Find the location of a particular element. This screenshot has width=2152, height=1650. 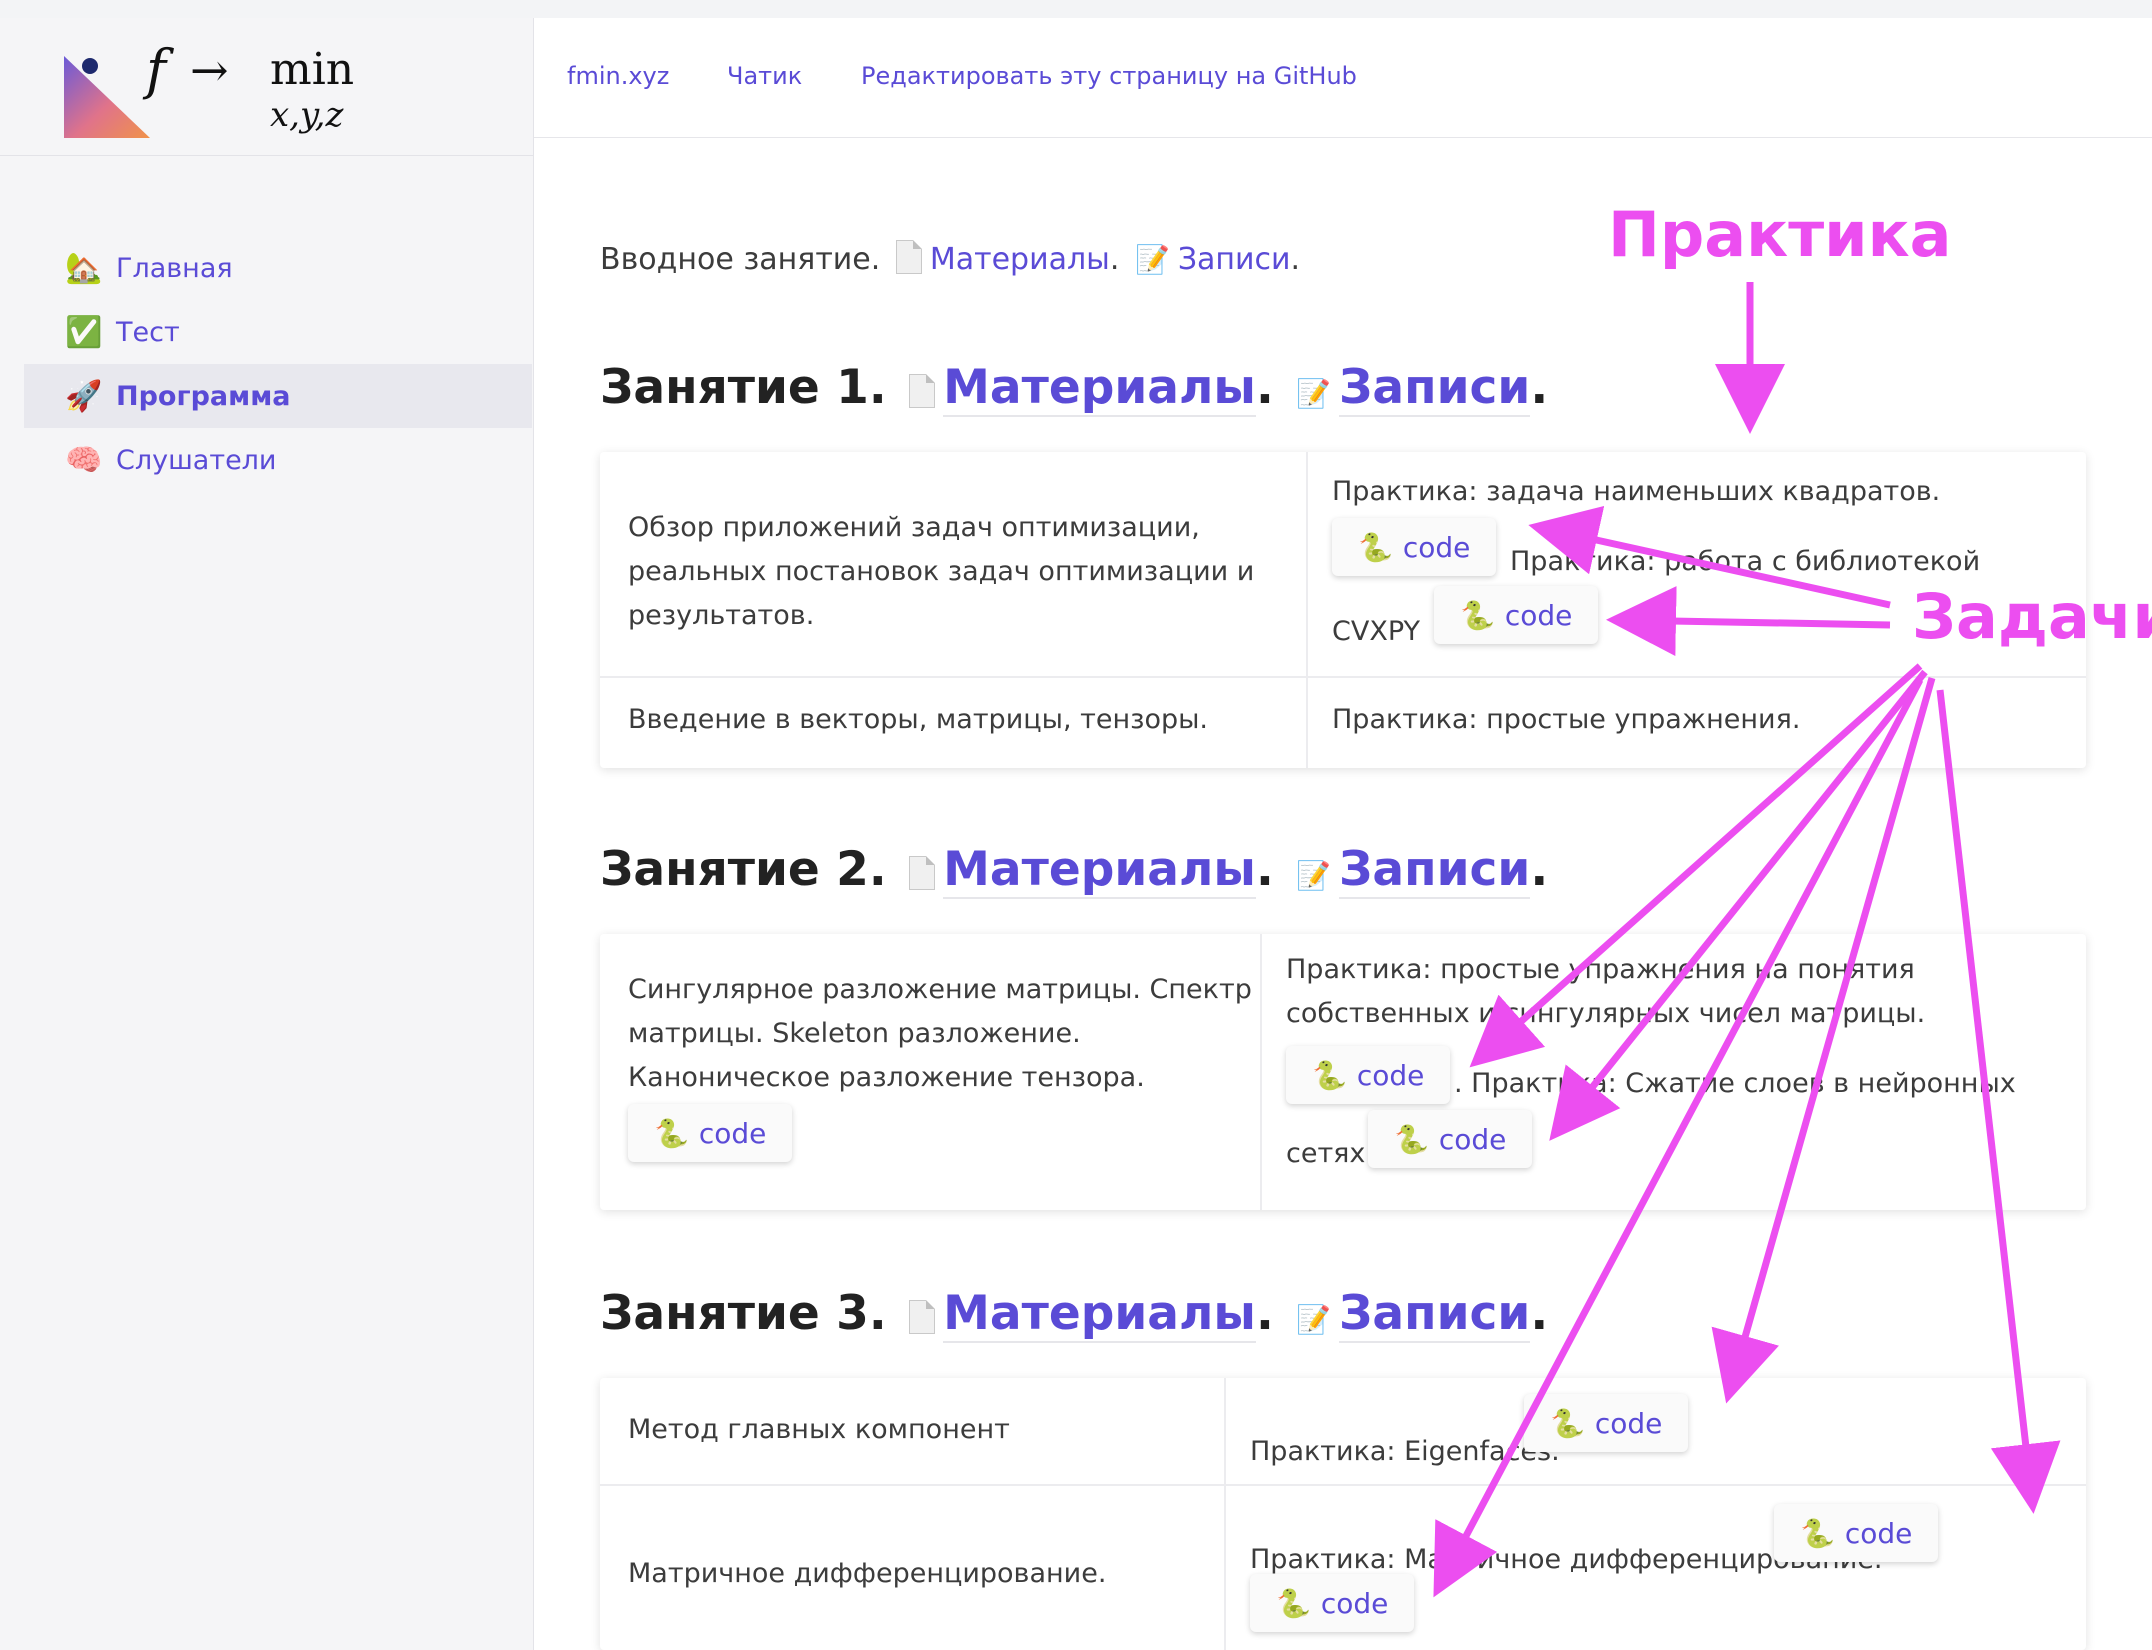

logo-triangle is located at coordinates (107, 97).